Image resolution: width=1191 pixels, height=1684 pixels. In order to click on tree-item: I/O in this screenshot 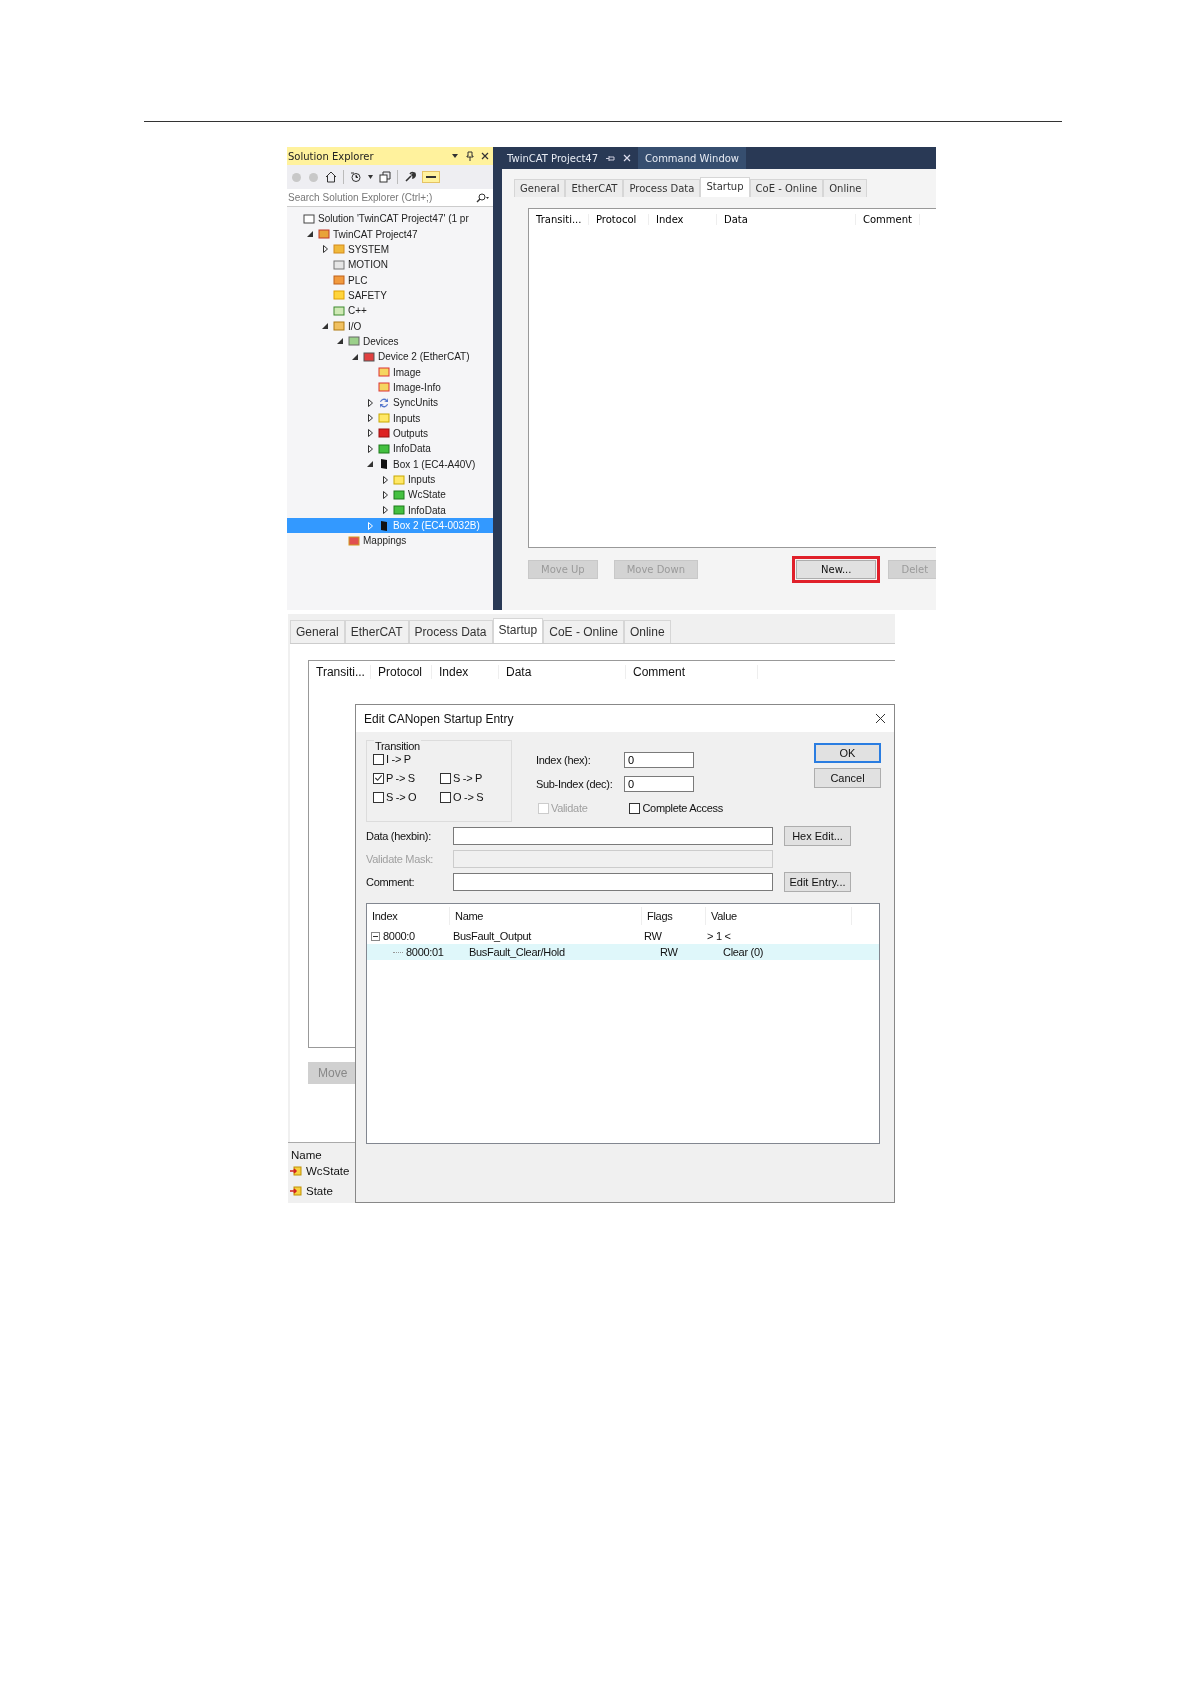, I will do `click(390, 326)`.